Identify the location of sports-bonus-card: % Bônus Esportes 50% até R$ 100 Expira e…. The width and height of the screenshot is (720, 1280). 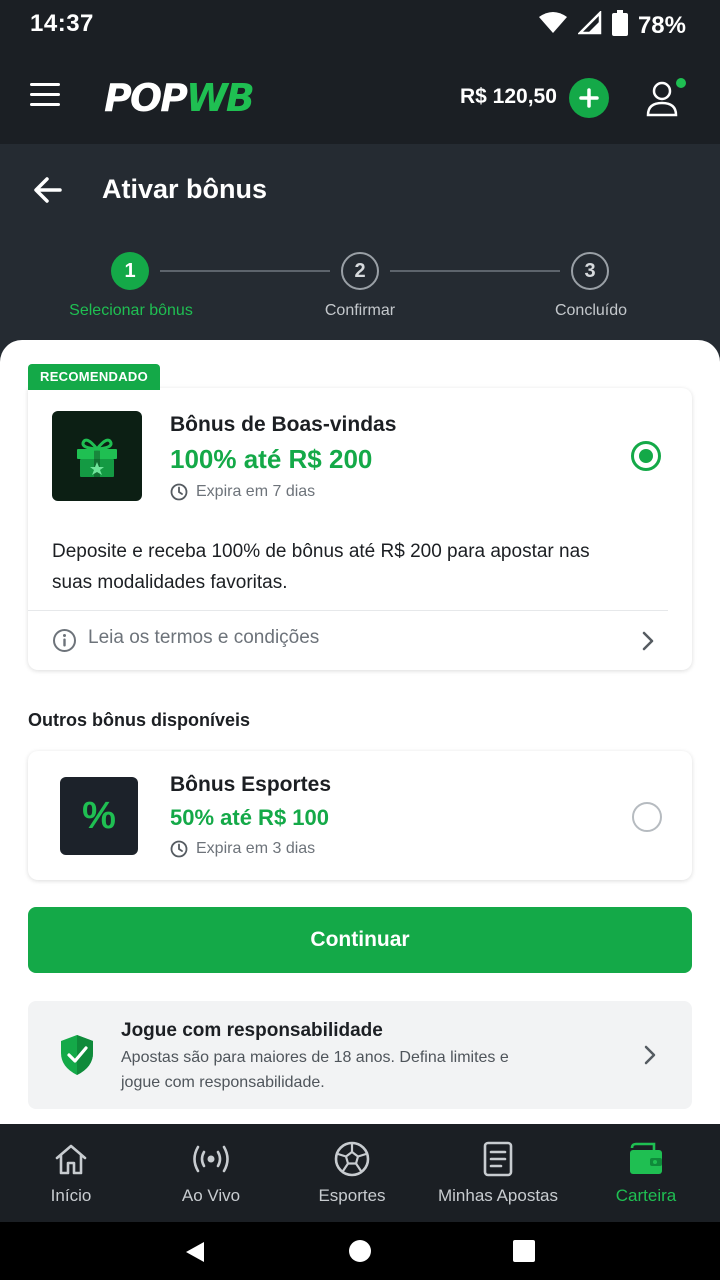
(360, 815).